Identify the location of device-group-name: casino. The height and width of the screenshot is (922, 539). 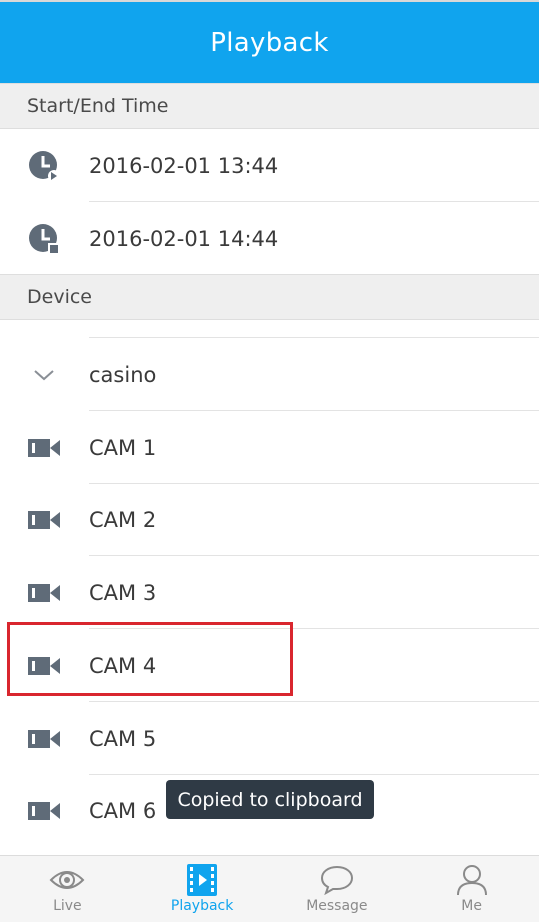
(123, 374).